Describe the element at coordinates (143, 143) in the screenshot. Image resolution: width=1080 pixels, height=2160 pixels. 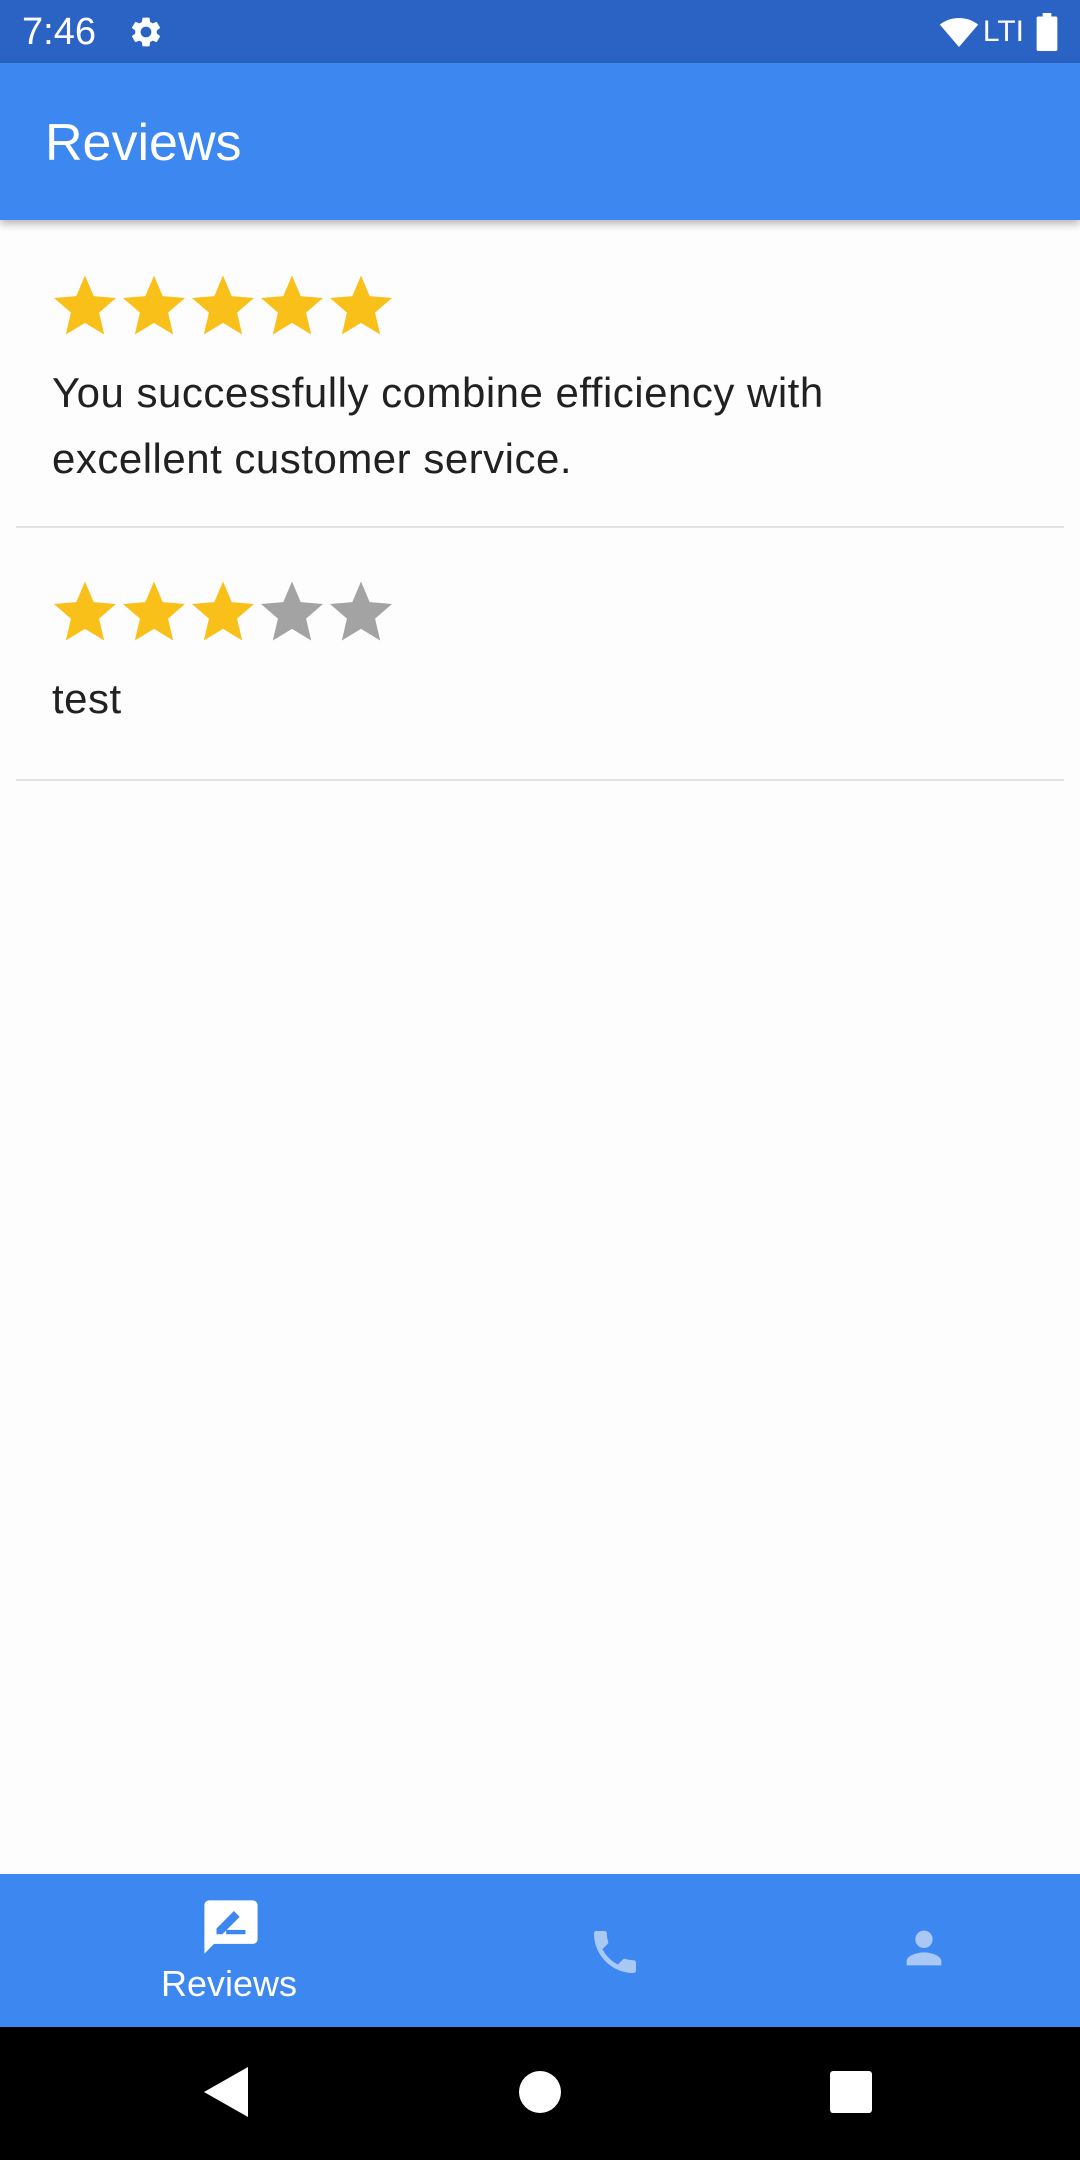
I see `page-title: Reviews` at that location.